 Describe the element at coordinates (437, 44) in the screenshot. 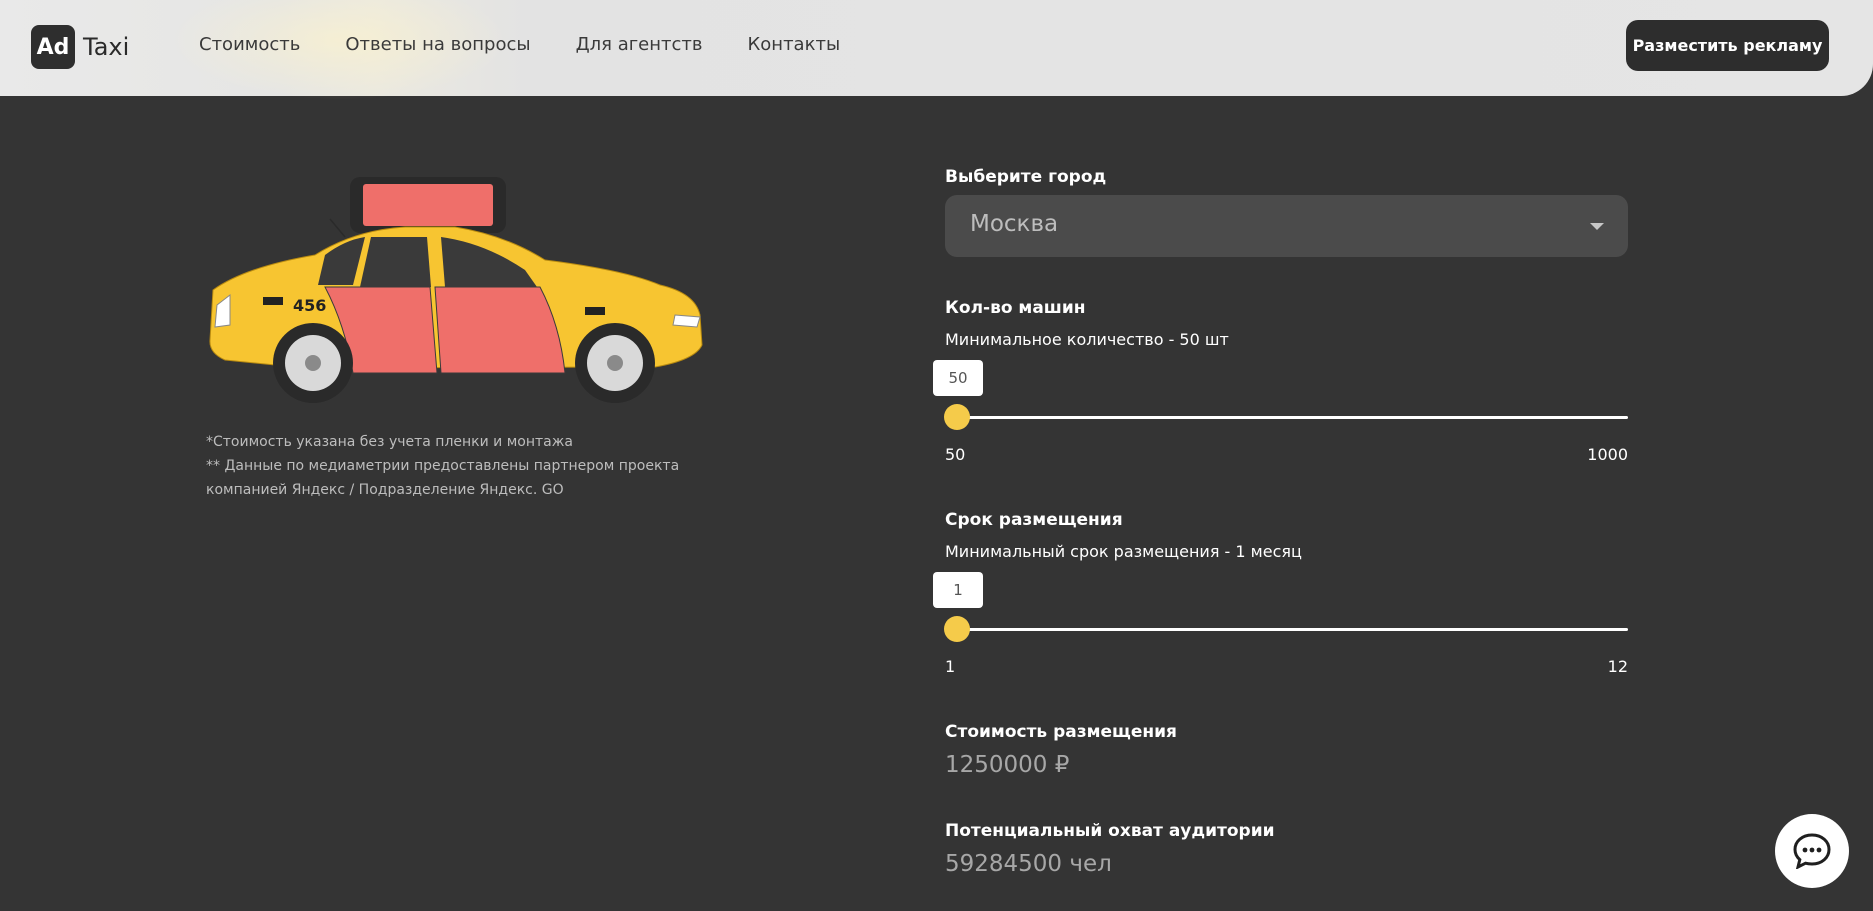

I see `nav-link-faq: Ответы на вопросы` at that location.